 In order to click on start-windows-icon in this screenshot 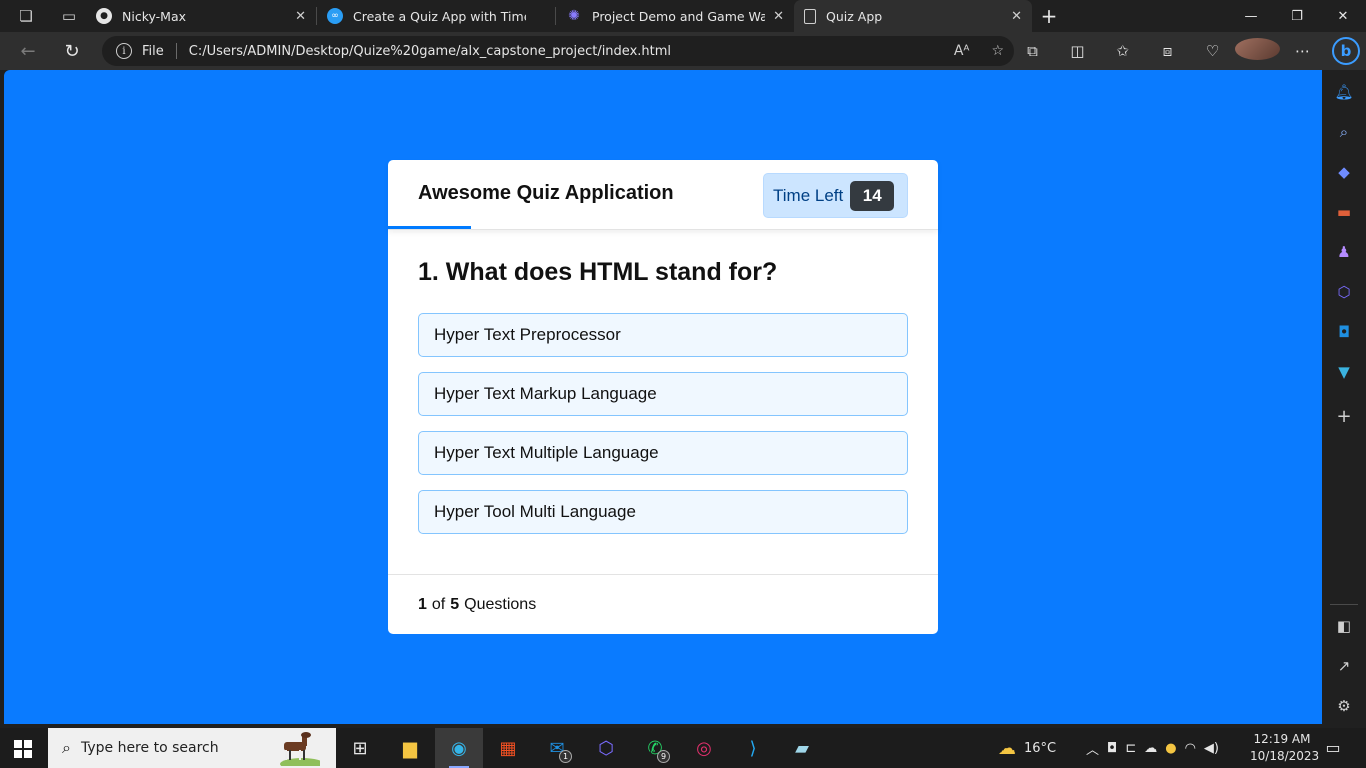, I will do `click(23, 749)`.